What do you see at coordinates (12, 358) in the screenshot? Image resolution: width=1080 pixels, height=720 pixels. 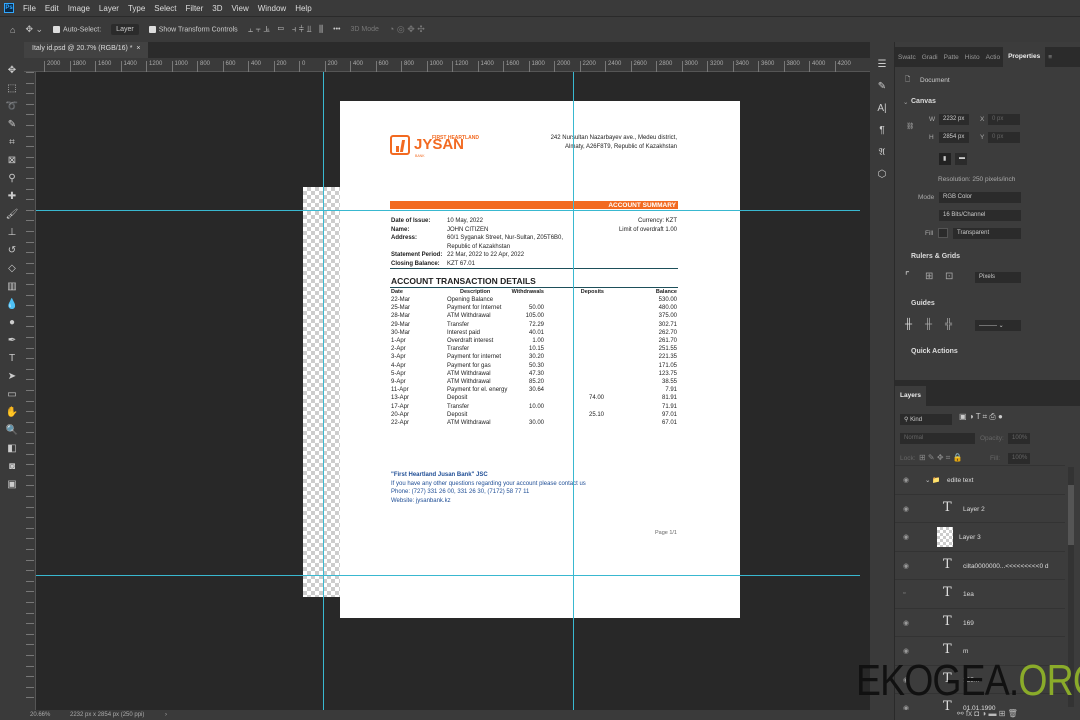 I see `type-tool-icon: T` at bounding box center [12, 358].